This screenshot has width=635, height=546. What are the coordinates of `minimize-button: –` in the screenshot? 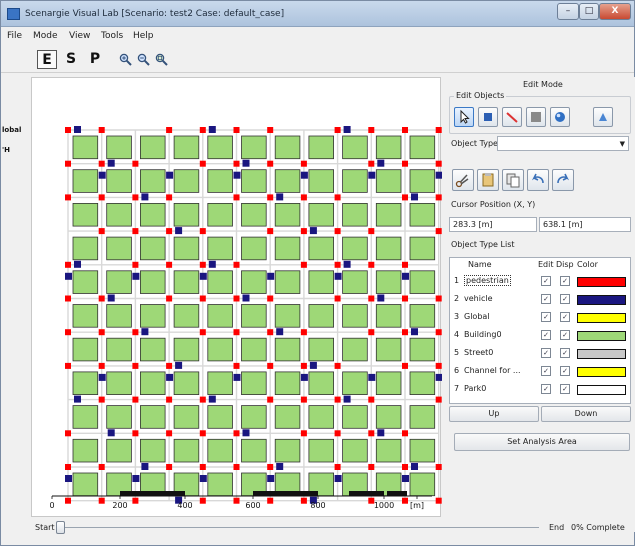 It's located at (568, 11).